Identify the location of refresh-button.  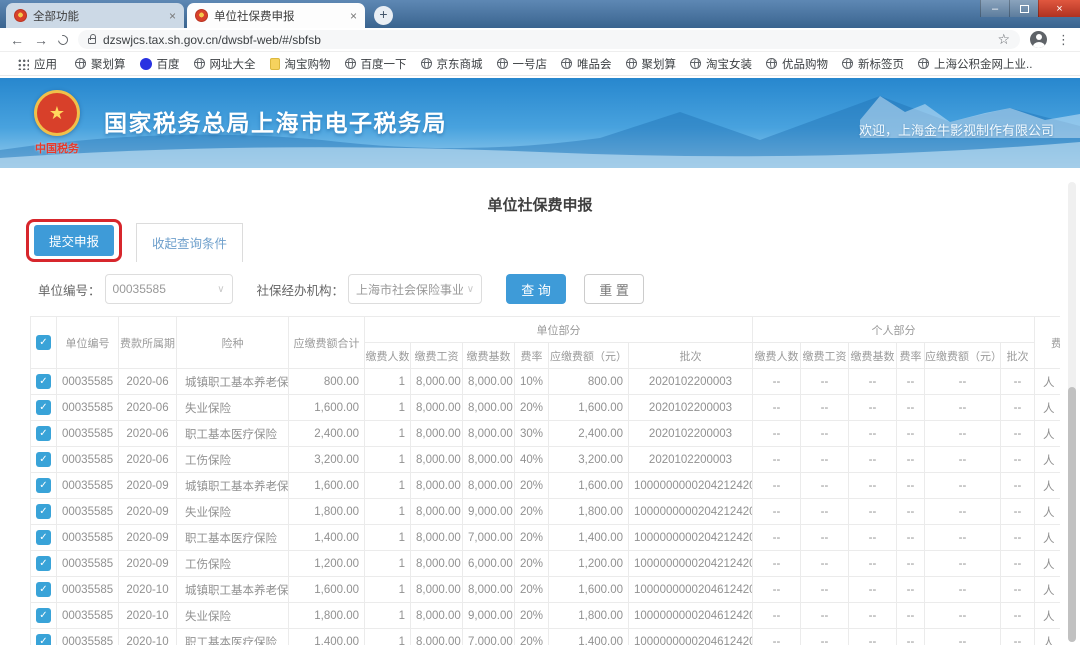
(63, 39).